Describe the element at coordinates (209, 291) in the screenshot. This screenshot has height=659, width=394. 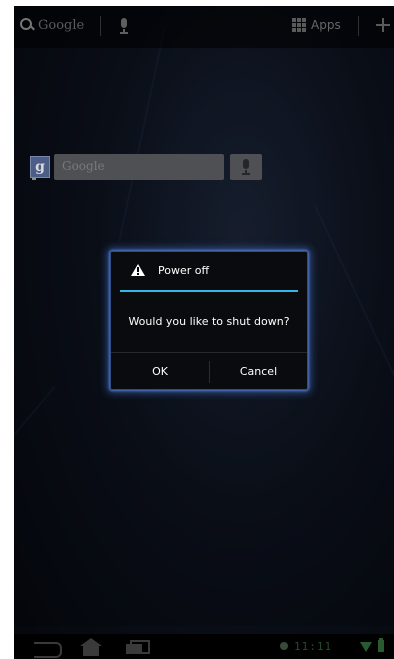
I see `dialog-title-divider` at that location.